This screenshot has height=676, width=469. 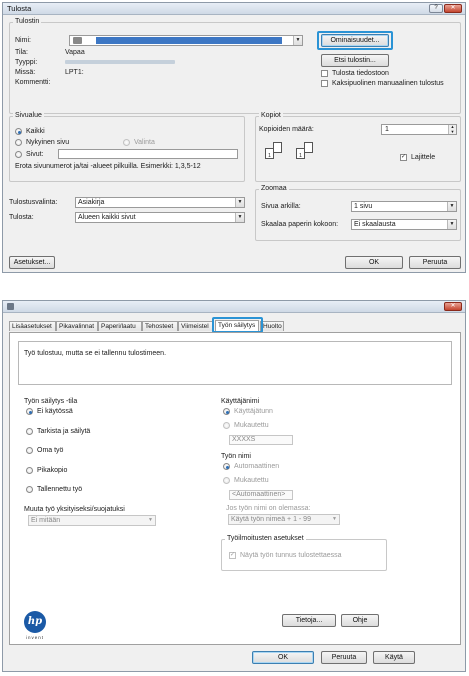 I want to click on tab-paper-quality: Paperi/laatu, so click(x=120, y=326).